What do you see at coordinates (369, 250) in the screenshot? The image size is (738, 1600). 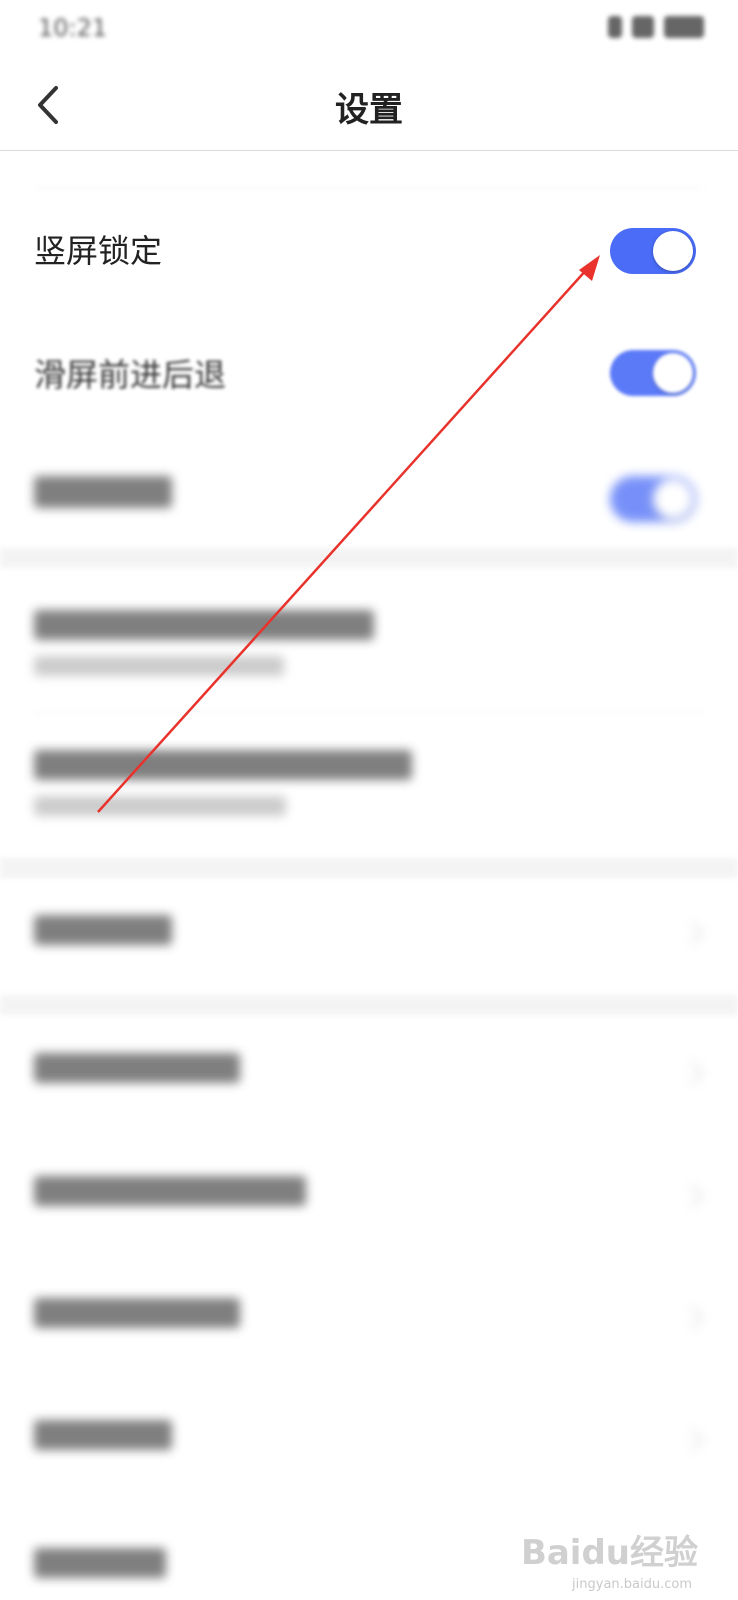 I see `setting-row-portrait-lock: 竖屏锁定` at bounding box center [369, 250].